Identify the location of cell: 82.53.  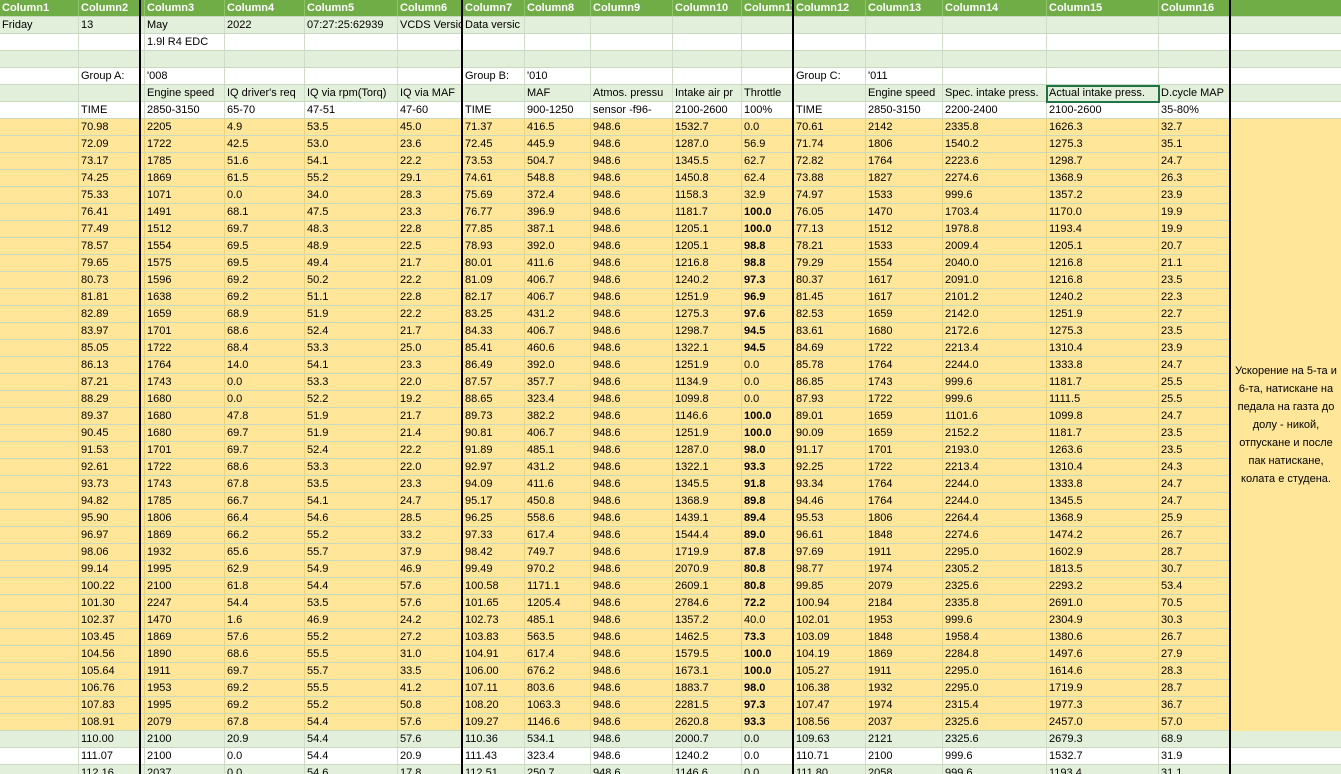
(830, 314).